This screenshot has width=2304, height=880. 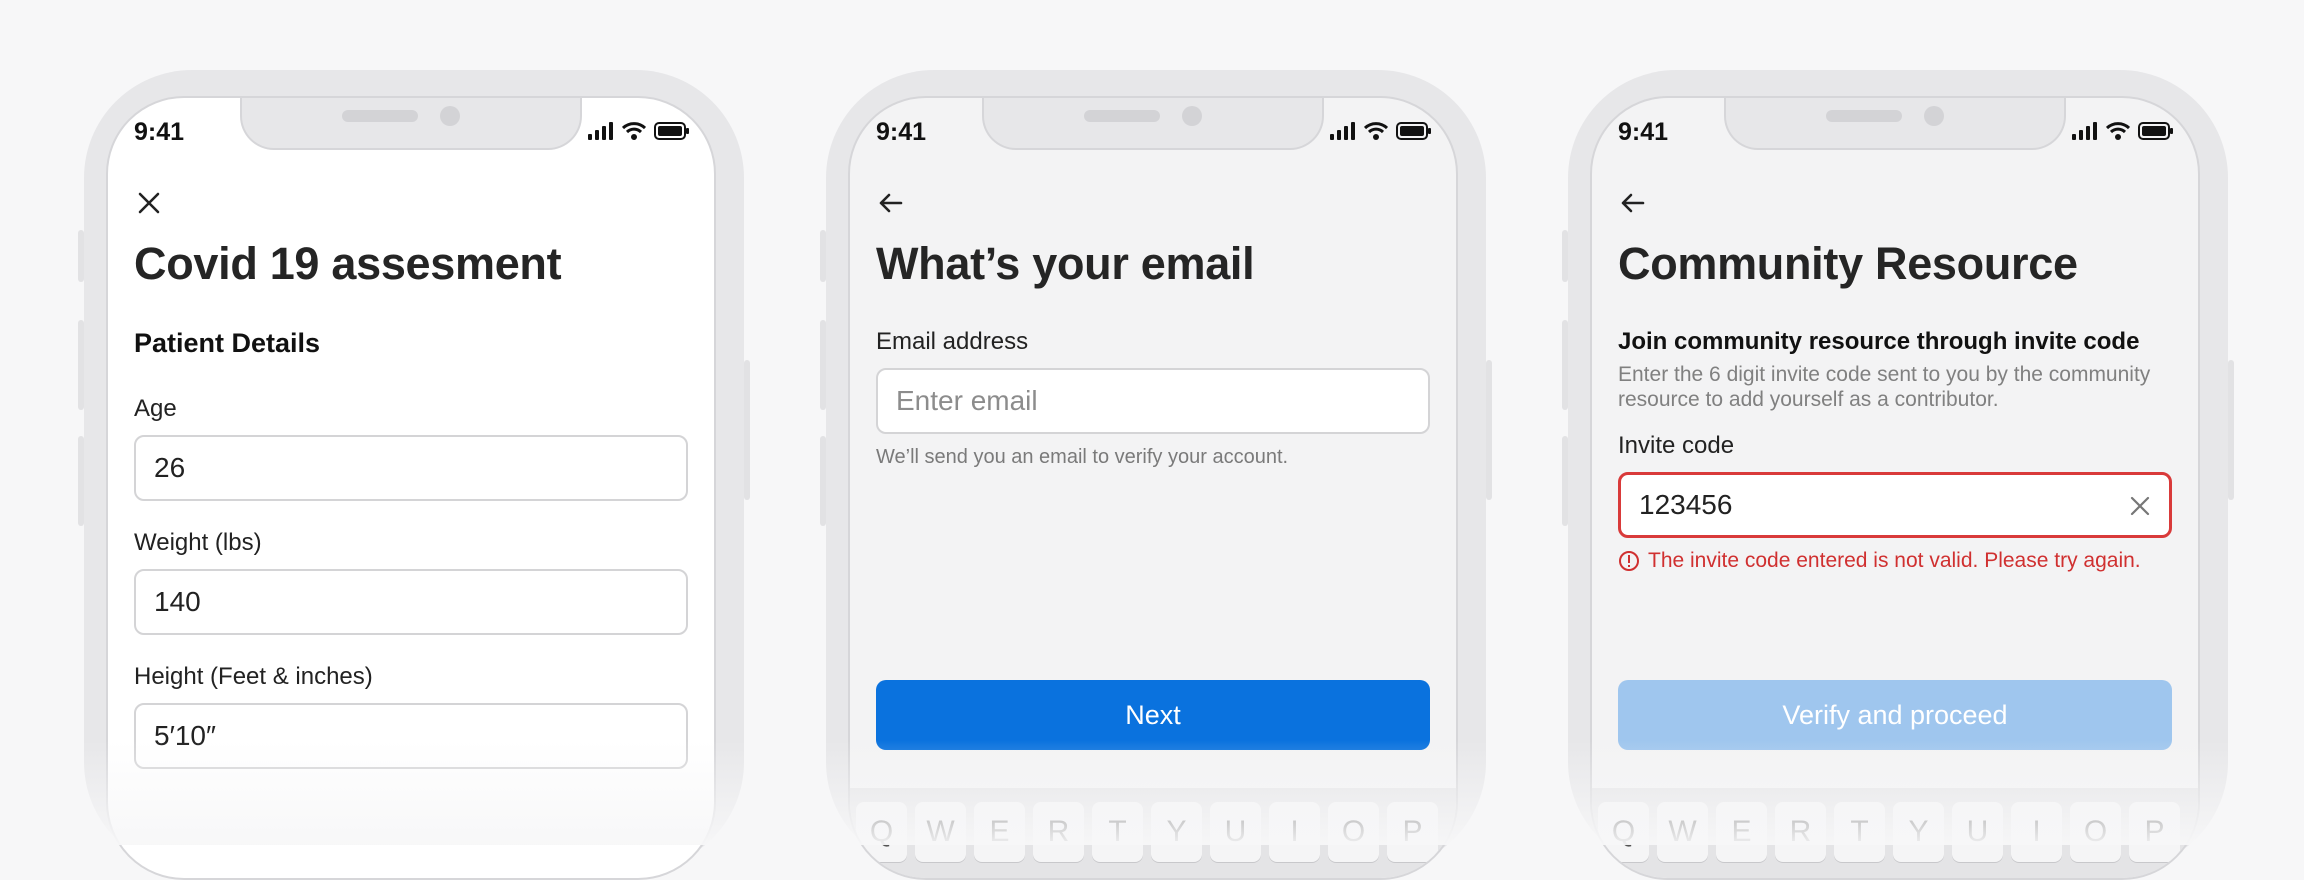 I want to click on email-label: Email address, so click(x=952, y=341).